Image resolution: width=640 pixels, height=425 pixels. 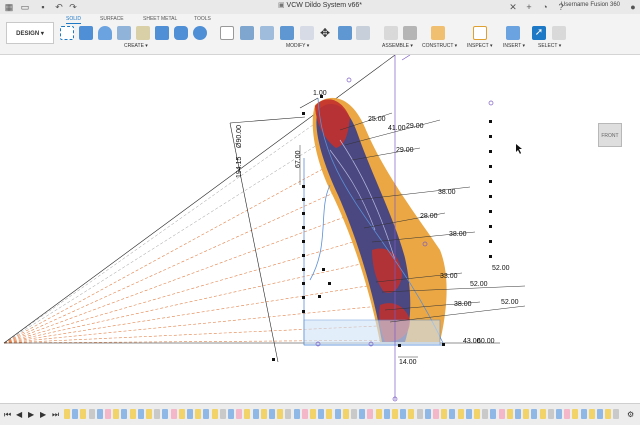 I want to click on combine-icon, so click(x=307, y=33).